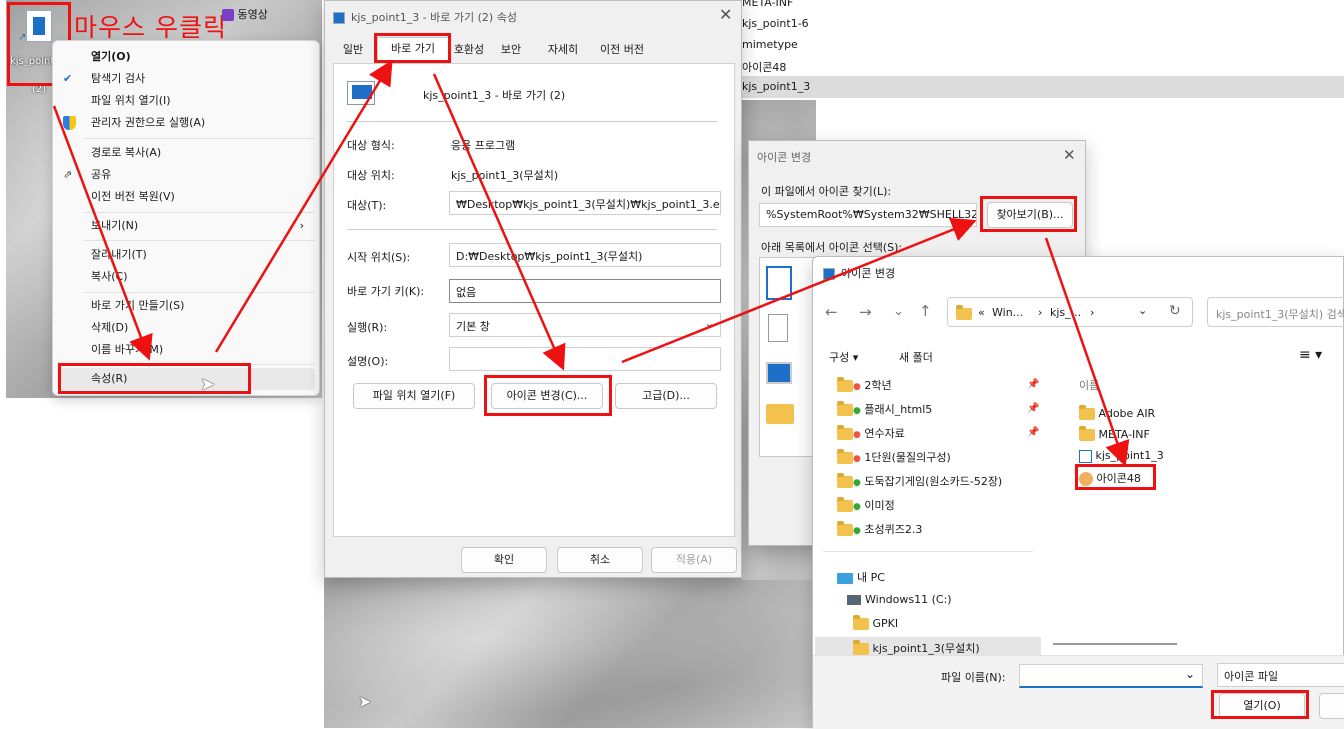  I want to click on nav-item: ● 도둑잡기게임(원소카드-52장), so click(919, 481).